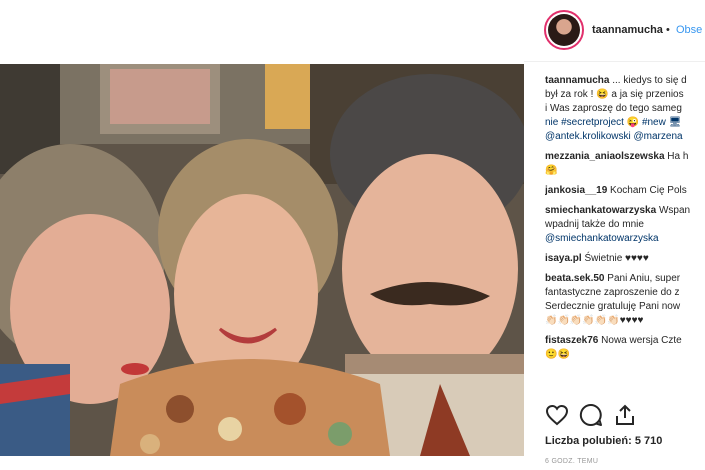 This screenshot has width=705, height=470. I want to click on comment-text: 👏🏻👏🏻👏🏻👏🏻👏🏻👏🏻♥♥♥♥, so click(594, 320).